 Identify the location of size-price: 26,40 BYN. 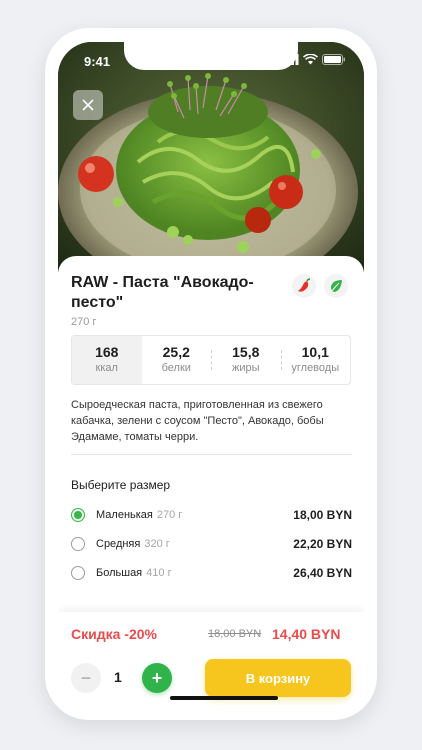
(322, 573).